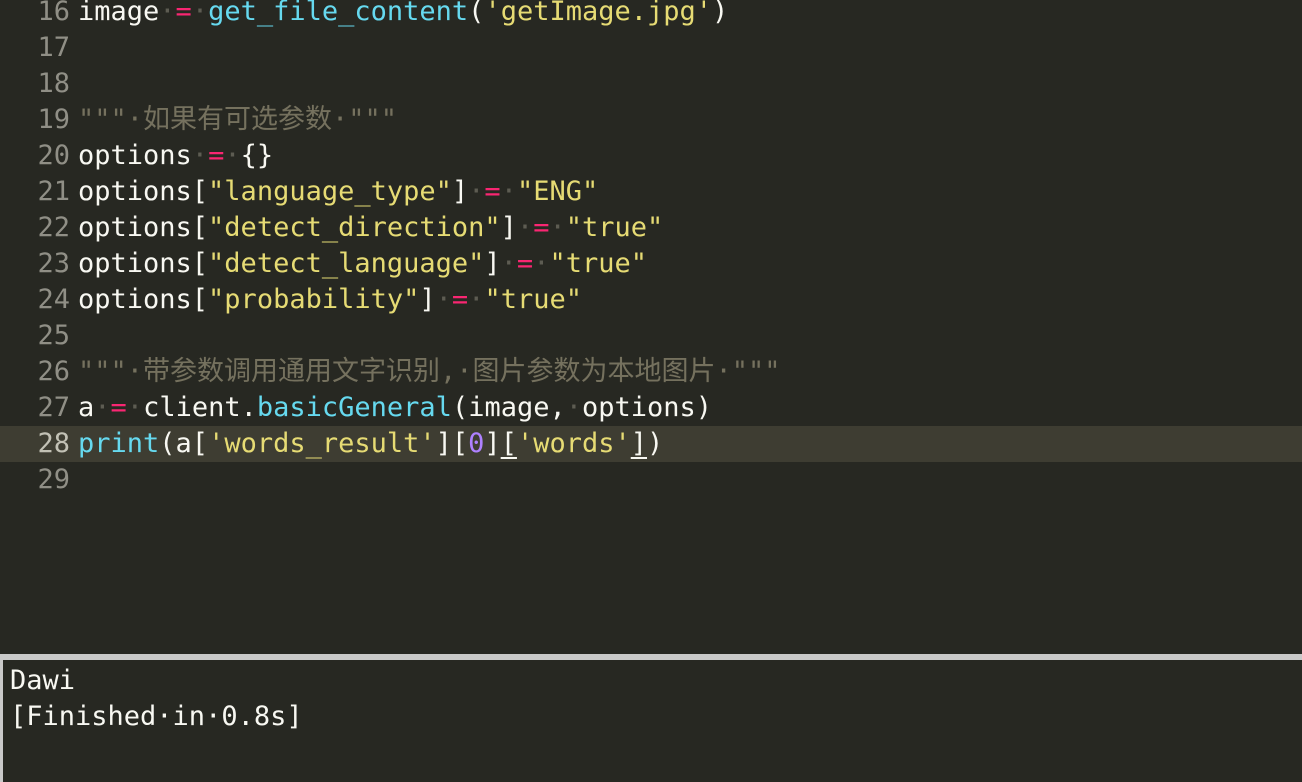 This screenshot has width=1302, height=782. I want to click on code-text: options·=·{}, so click(175, 156).